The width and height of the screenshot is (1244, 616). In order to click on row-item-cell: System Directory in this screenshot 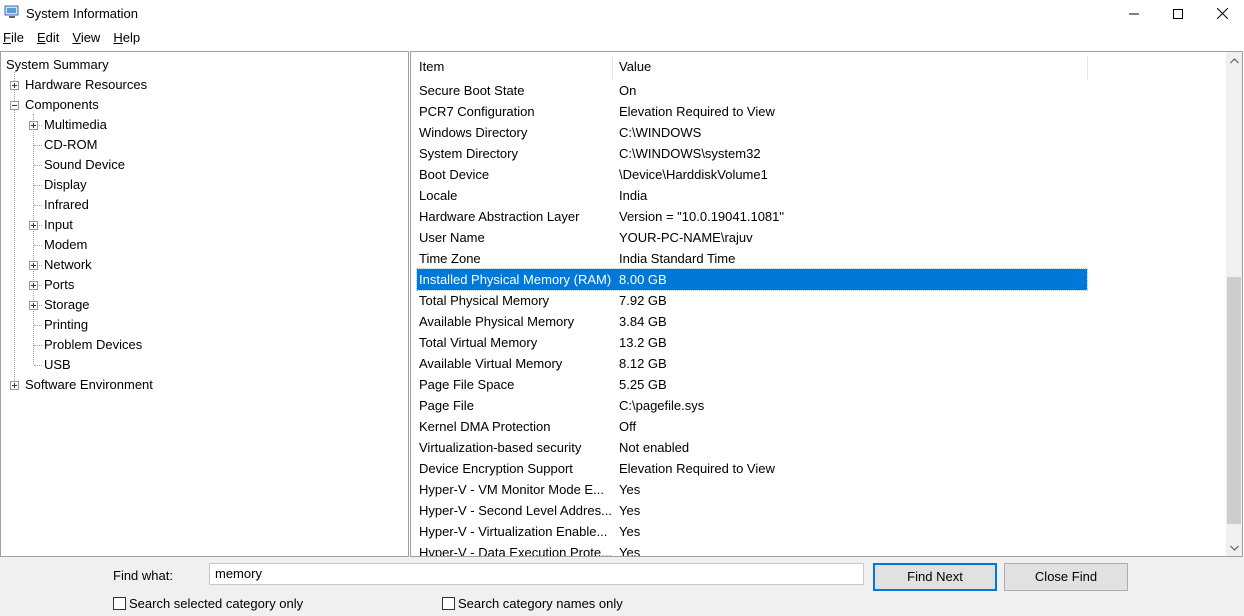, I will do `click(468, 153)`.